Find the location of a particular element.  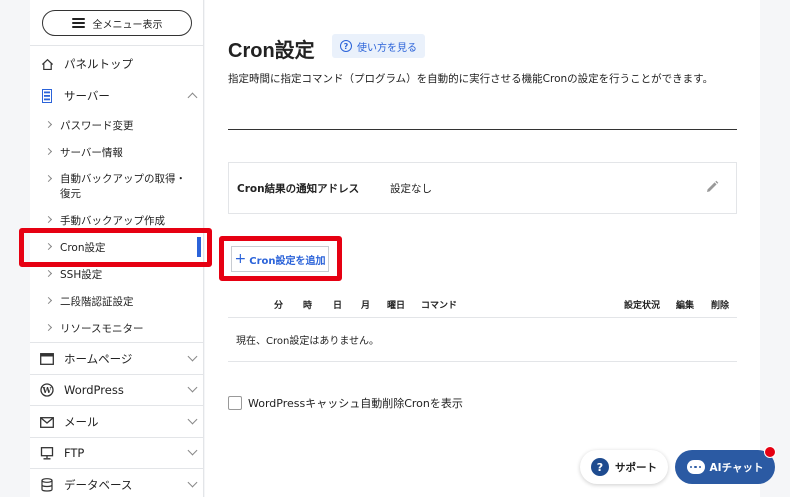

ai-chat-label: AIチャット is located at coordinates (736, 467).